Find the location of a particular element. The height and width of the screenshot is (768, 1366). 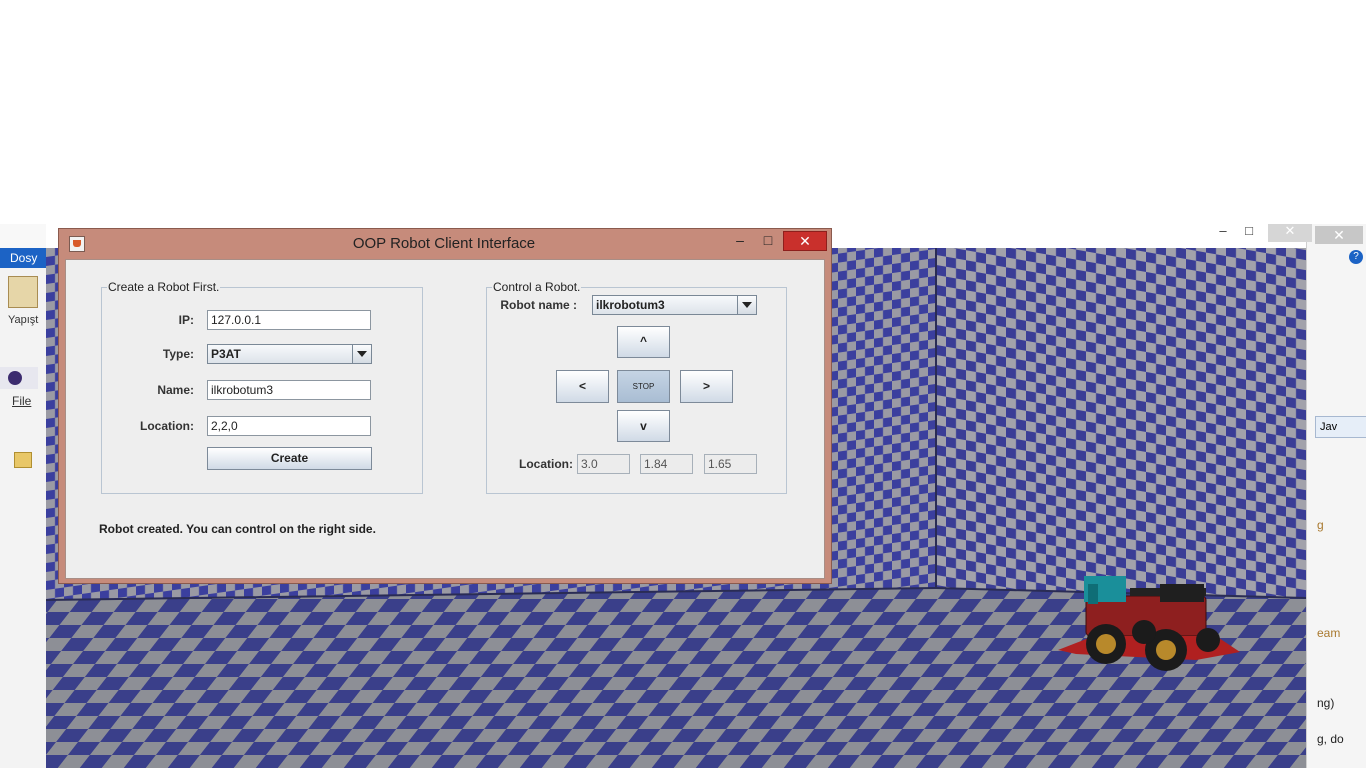

stop-button: STOP is located at coordinates (643, 386).